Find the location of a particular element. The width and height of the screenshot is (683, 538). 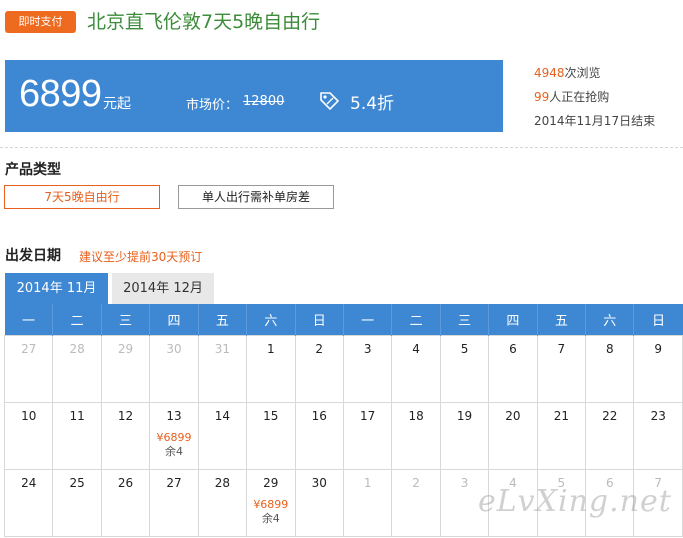

calendar-day: 22 is located at coordinates (610, 435).